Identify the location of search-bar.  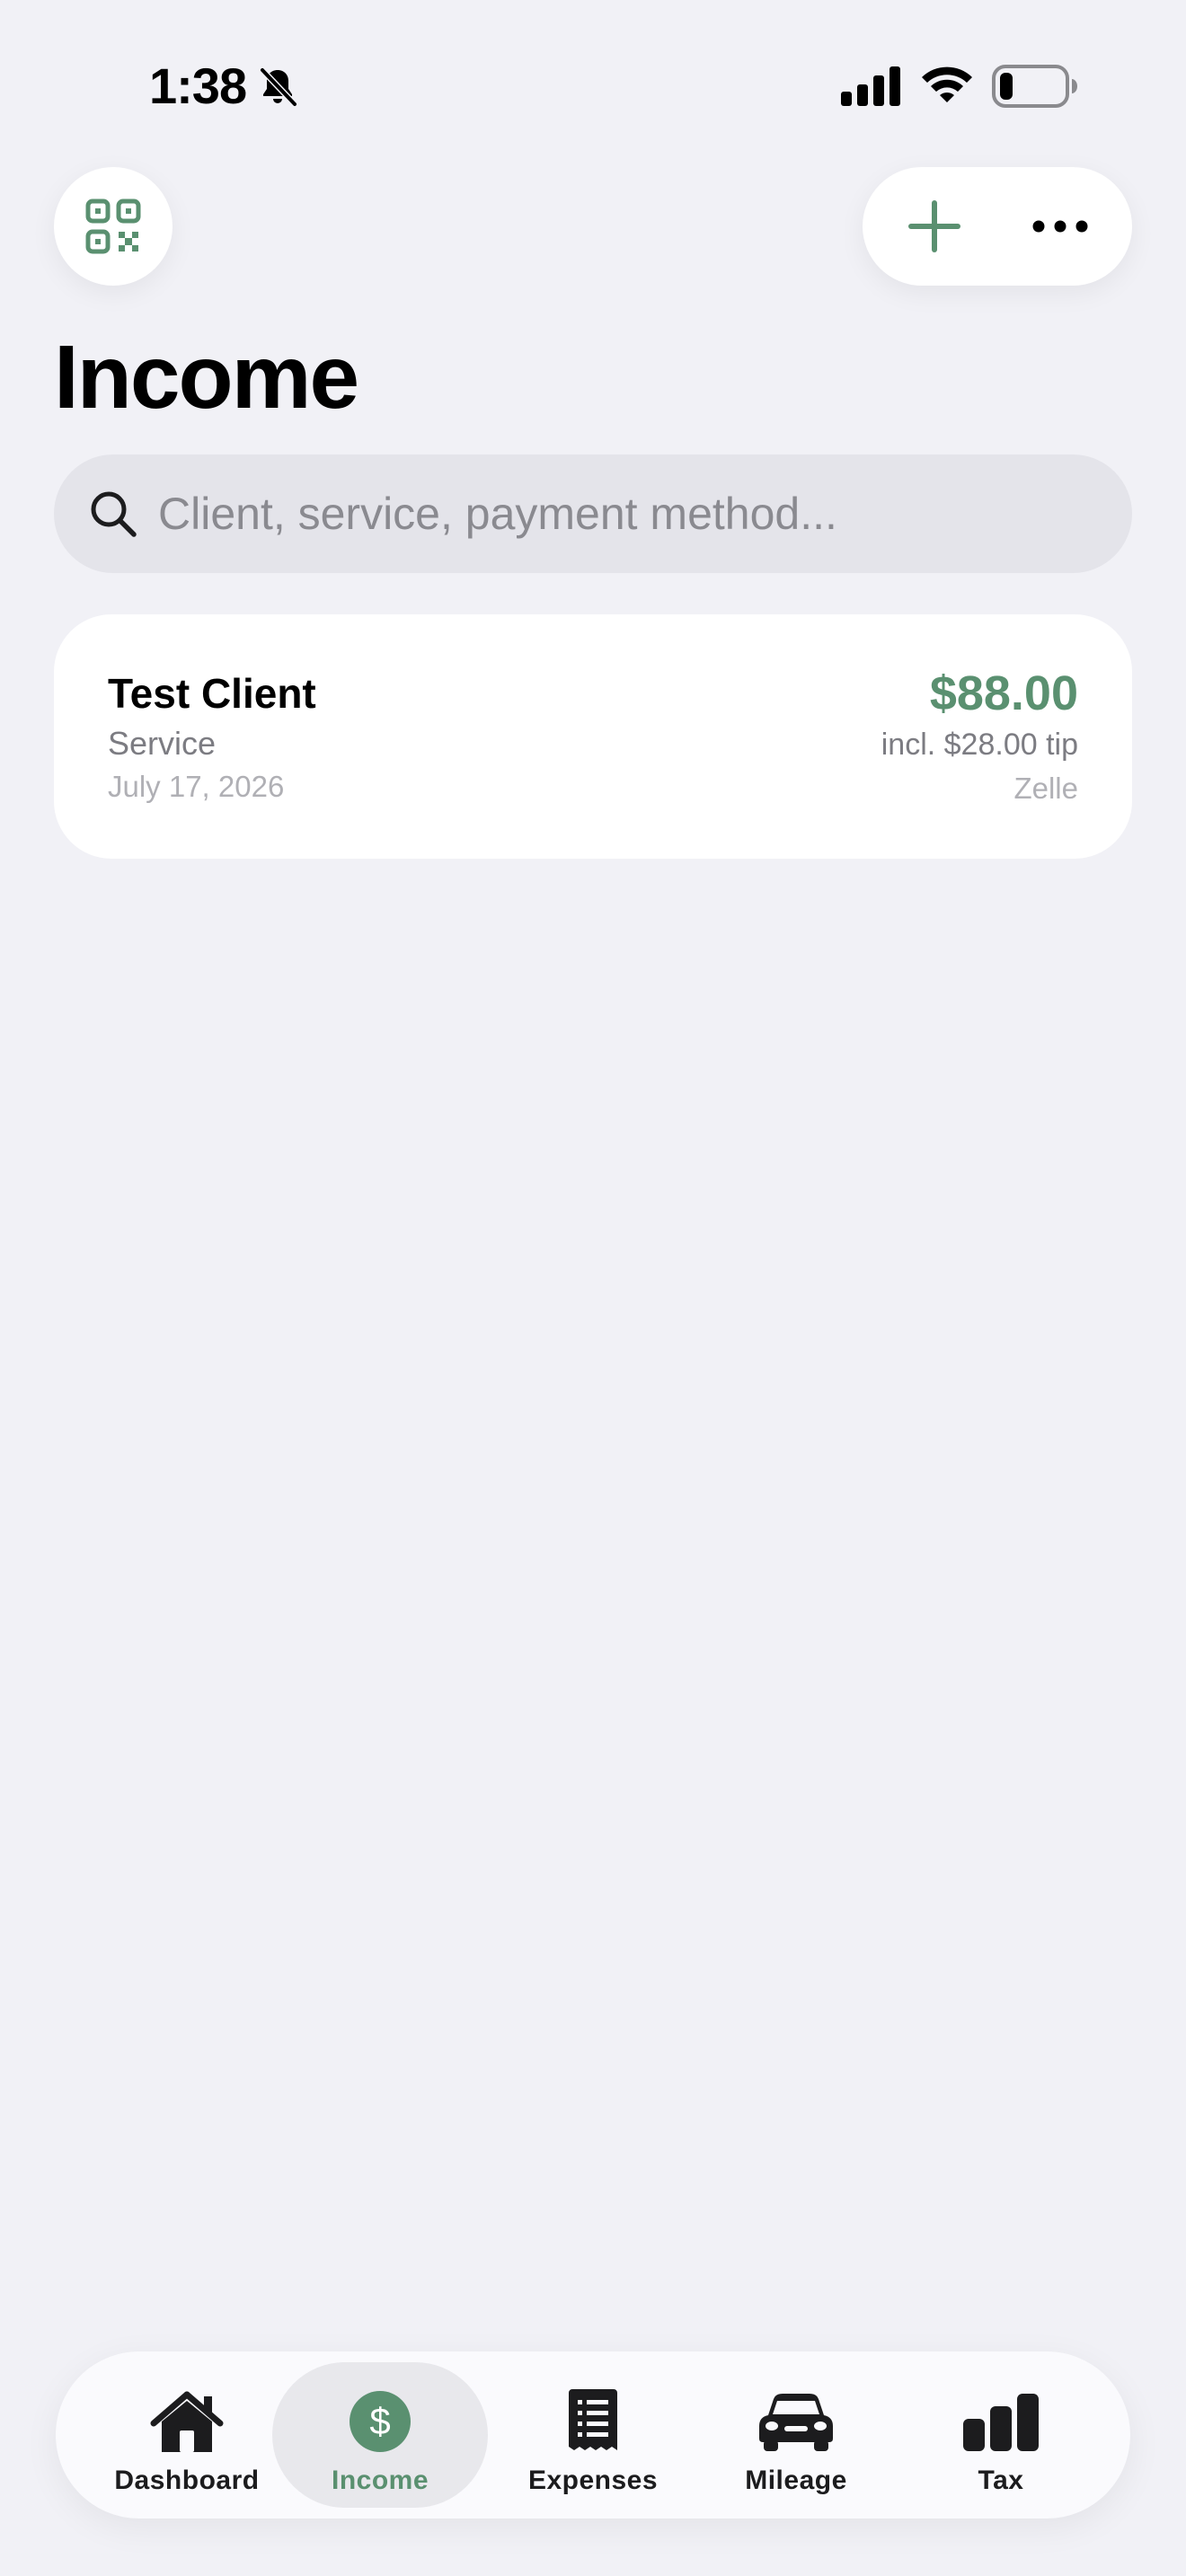
(593, 513).